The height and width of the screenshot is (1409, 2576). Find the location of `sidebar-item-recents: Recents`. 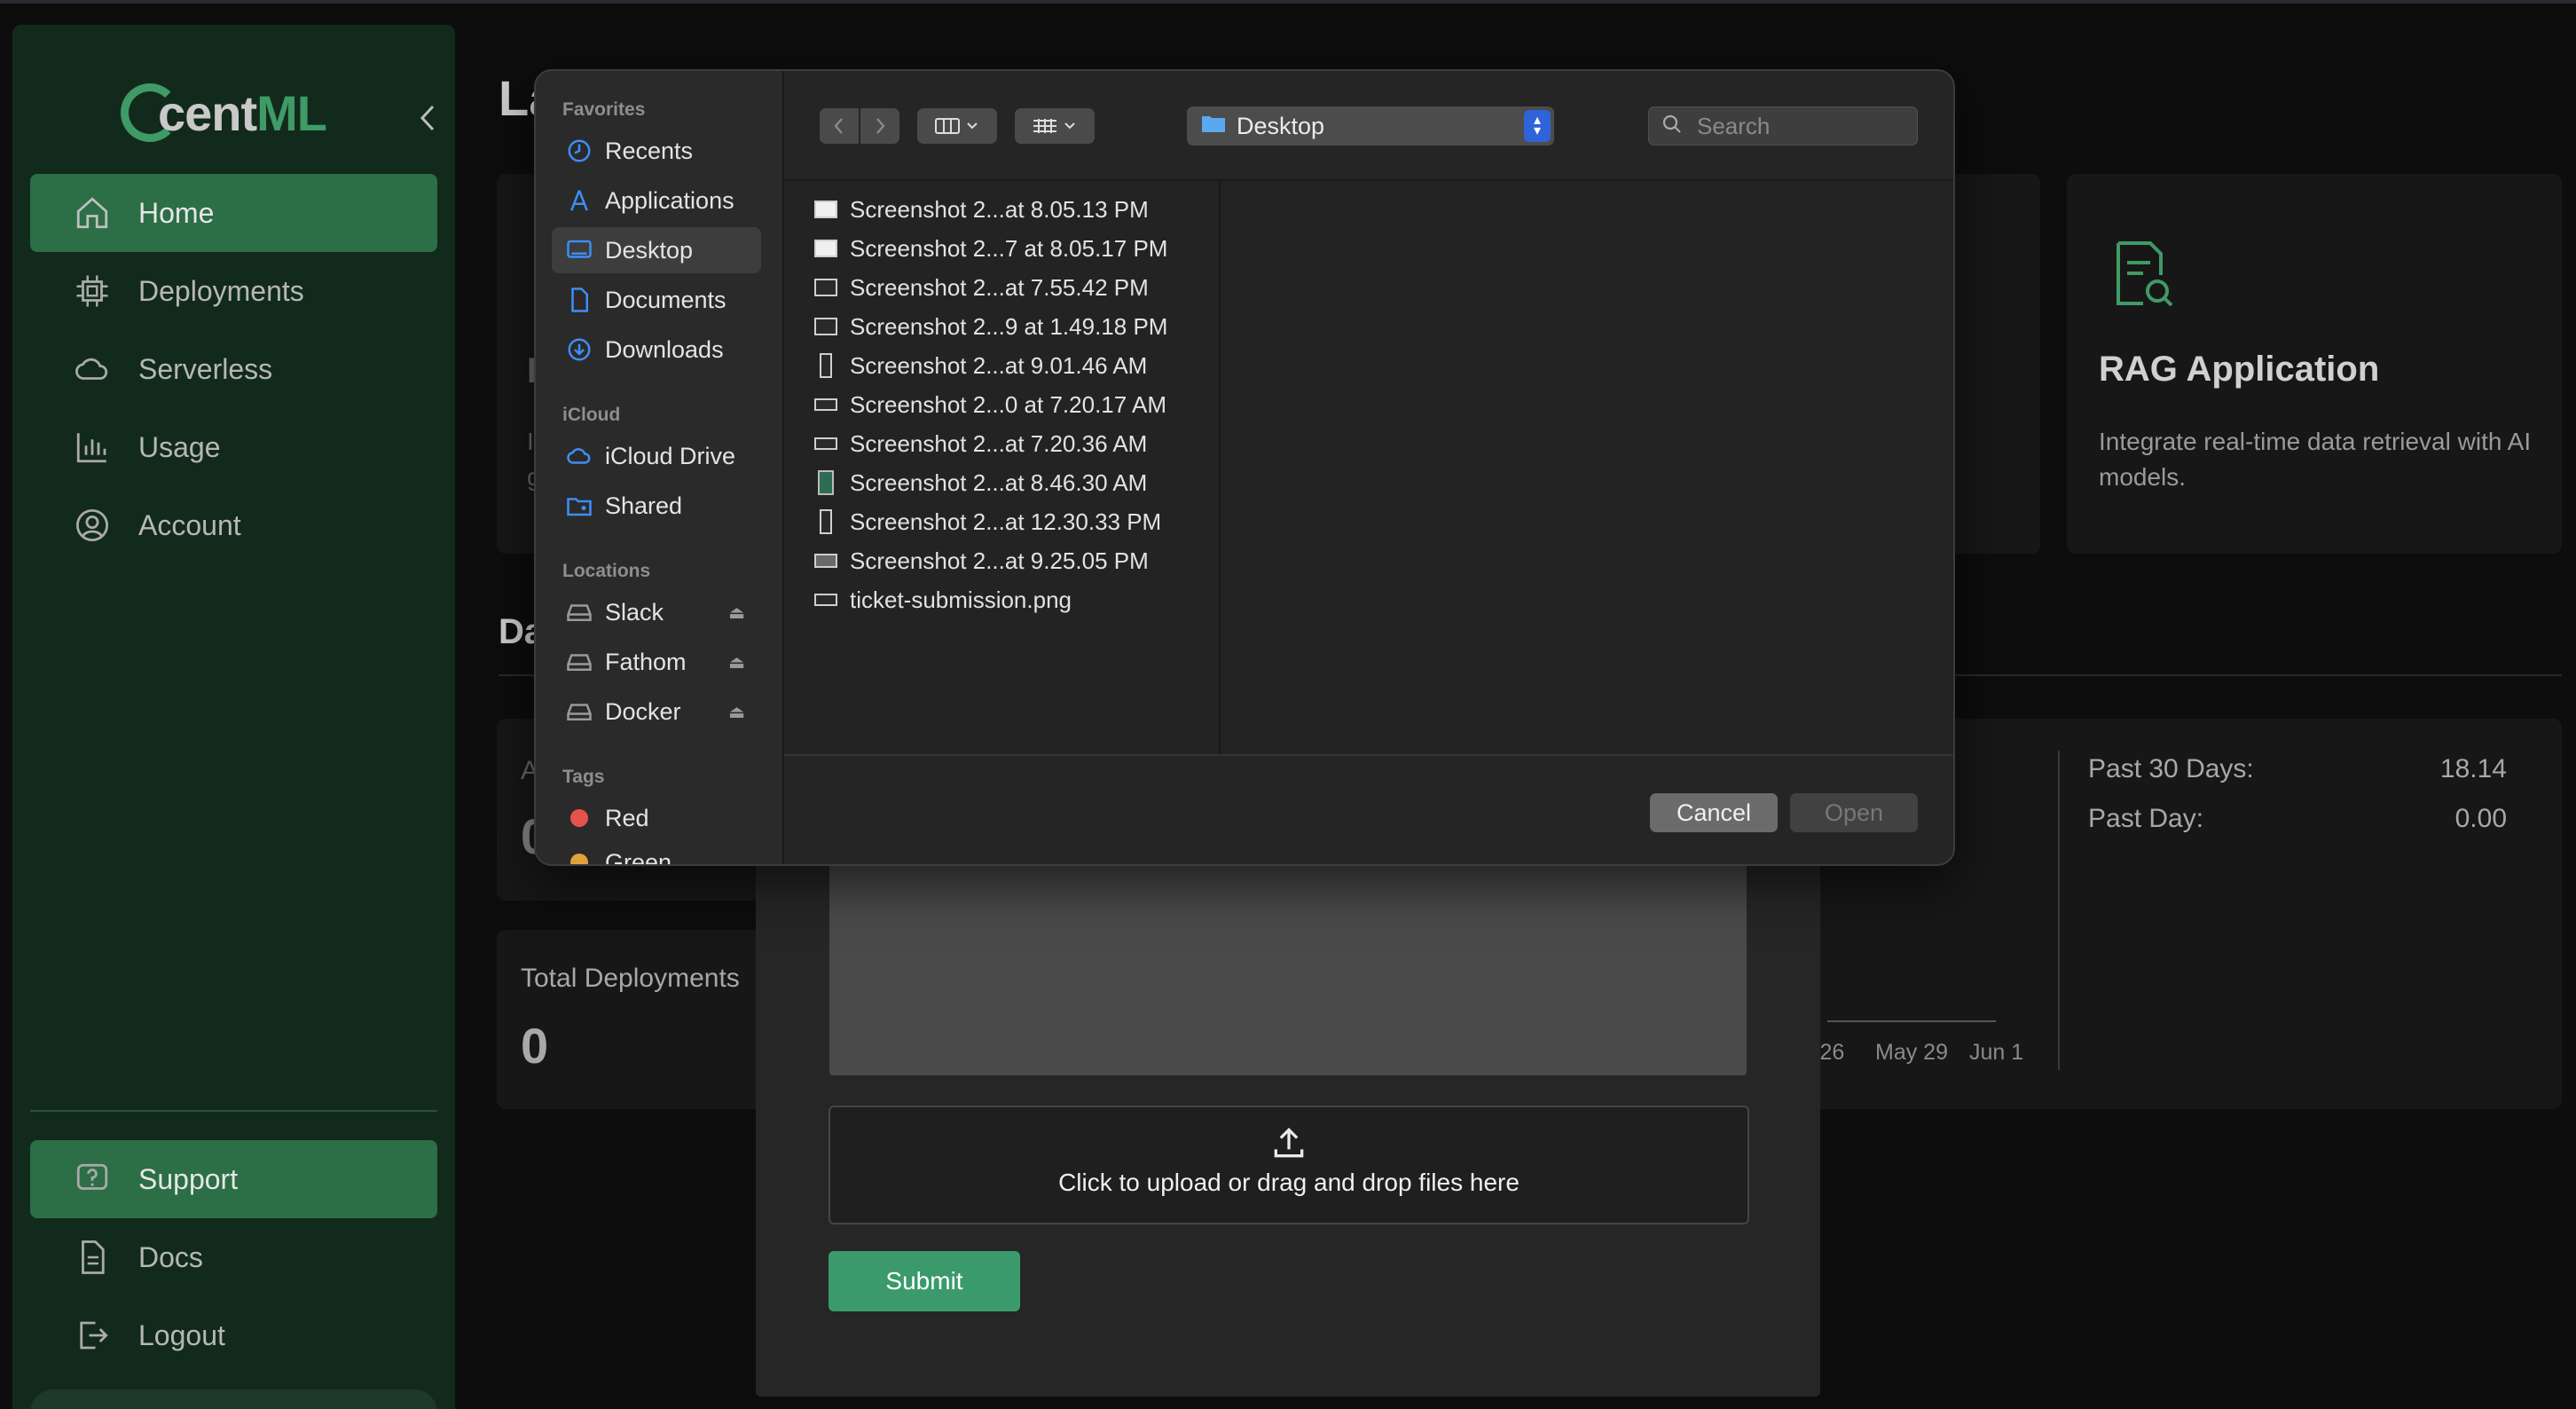

sidebar-item-recents: Recents is located at coordinates (656, 151).